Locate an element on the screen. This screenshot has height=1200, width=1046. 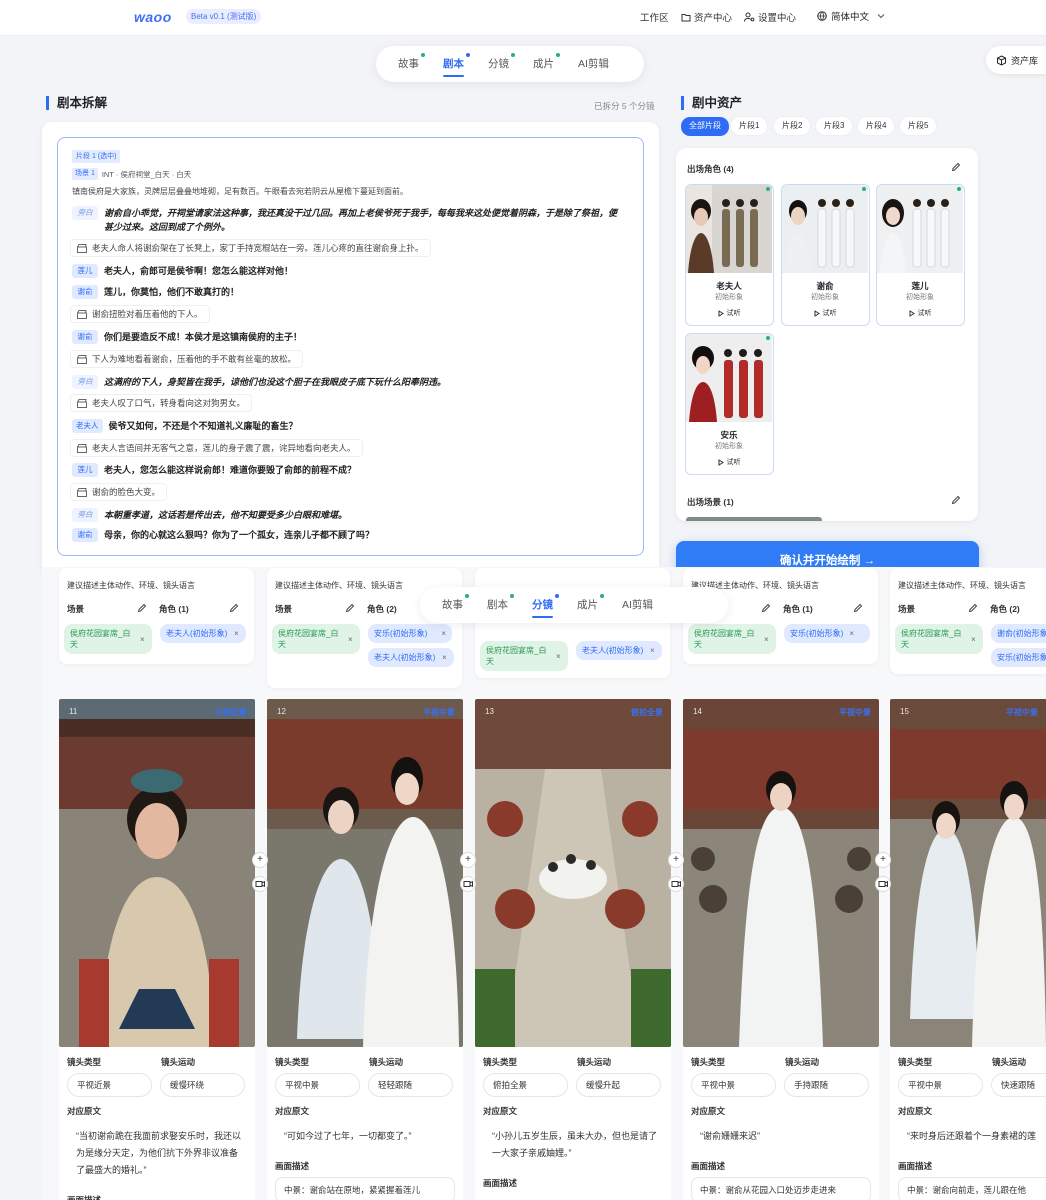
shot-image: 12 平视中景 is located at coordinates (365, 873).